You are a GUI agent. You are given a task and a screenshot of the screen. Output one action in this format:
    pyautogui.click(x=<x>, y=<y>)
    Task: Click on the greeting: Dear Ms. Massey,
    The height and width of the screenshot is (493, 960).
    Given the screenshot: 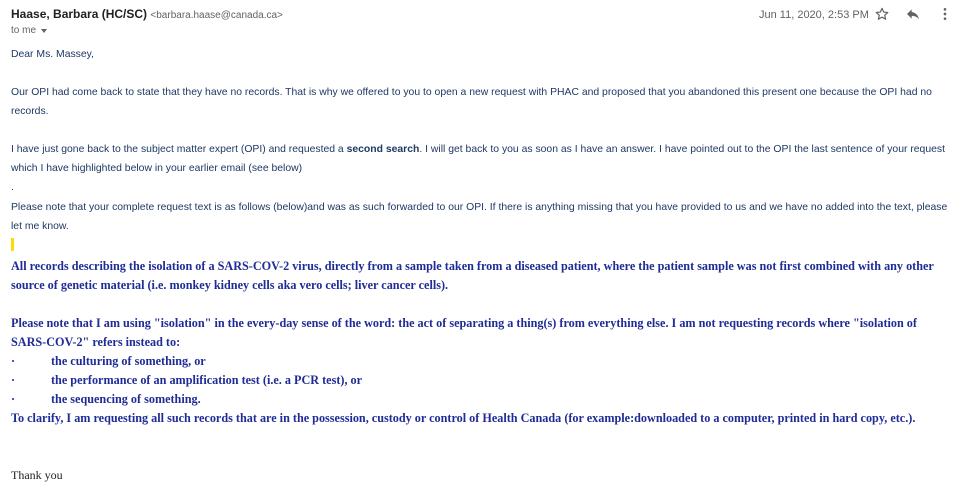 What is the action you would take?
    pyautogui.click(x=52, y=54)
    